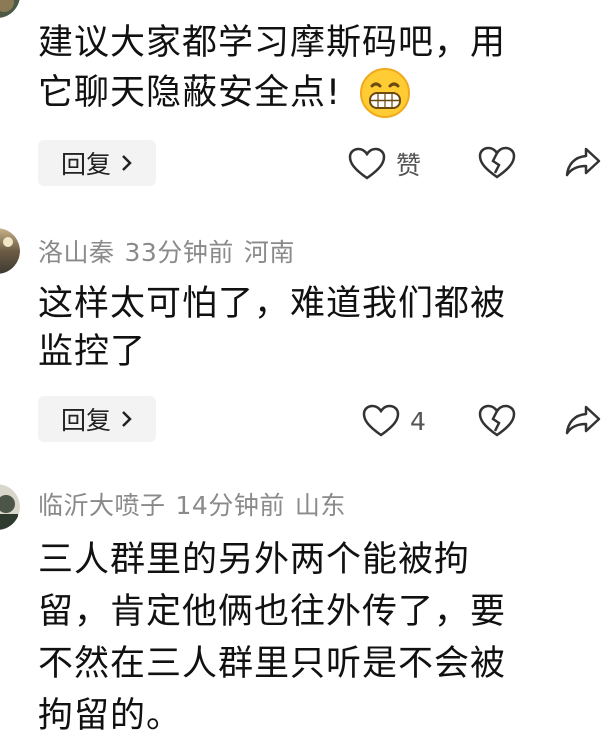 Image resolution: width=616 pixels, height=744 pixels. I want to click on grinning-face-emoji, so click(385, 93).